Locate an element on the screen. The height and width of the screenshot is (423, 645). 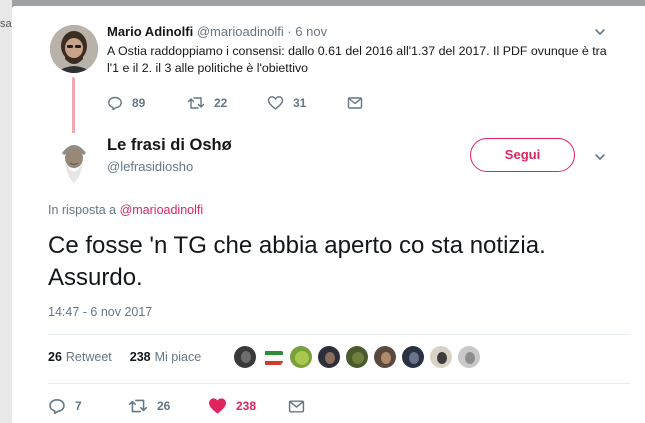
parent-header: Mario Adinolfi @marioadinolfi · 6 nov is located at coordinates (217, 31).